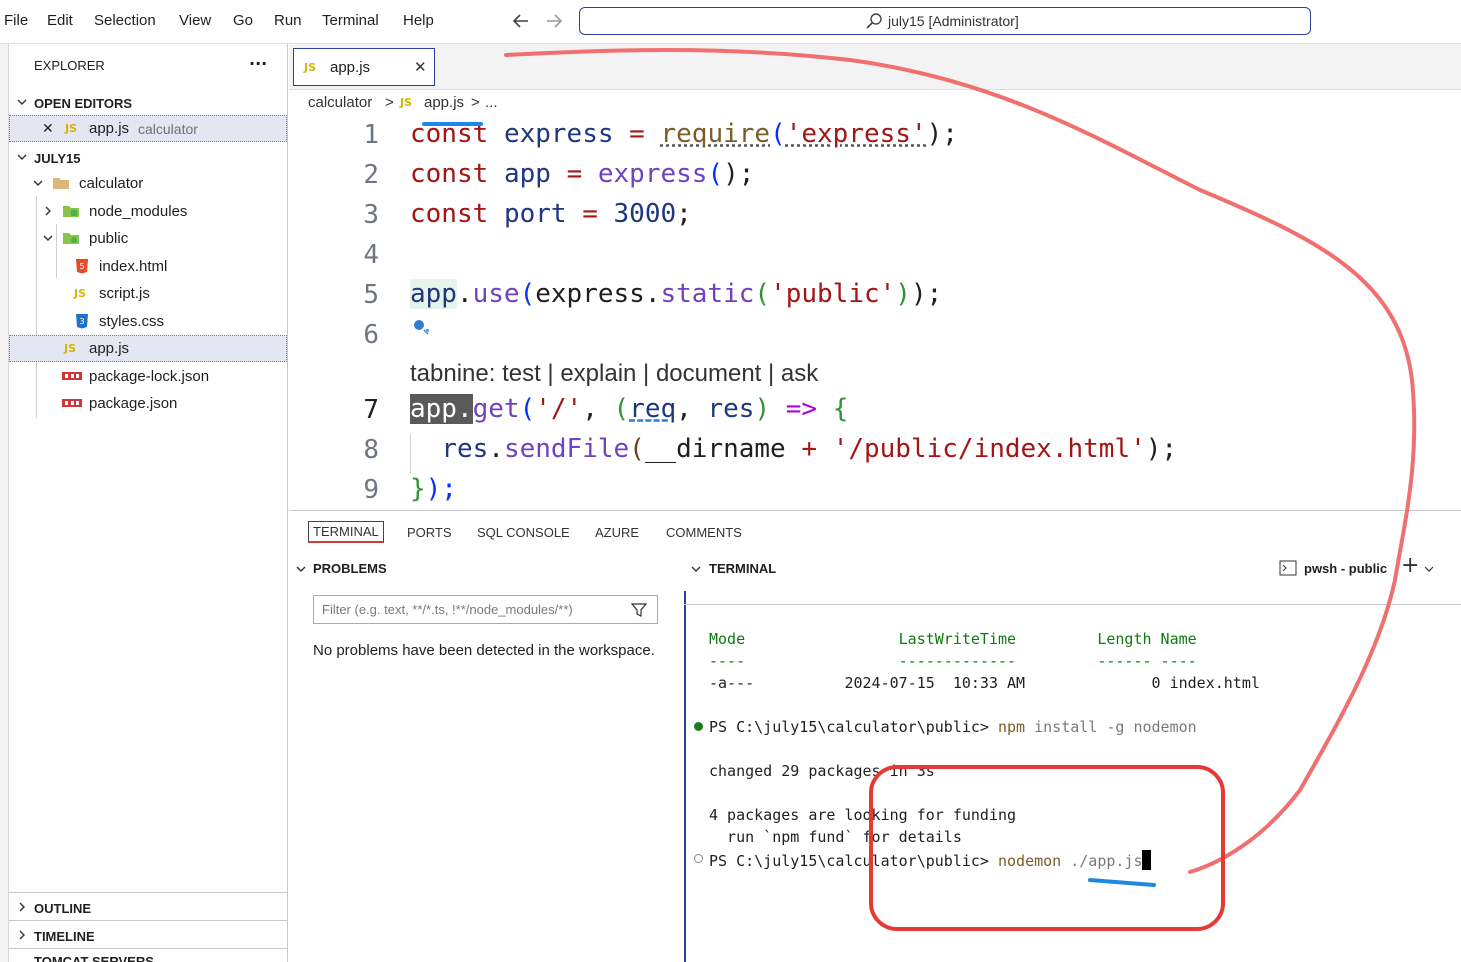 The width and height of the screenshot is (1461, 962). What do you see at coordinates (148, 238) in the screenshot?
I see `tree-item-public: public` at bounding box center [148, 238].